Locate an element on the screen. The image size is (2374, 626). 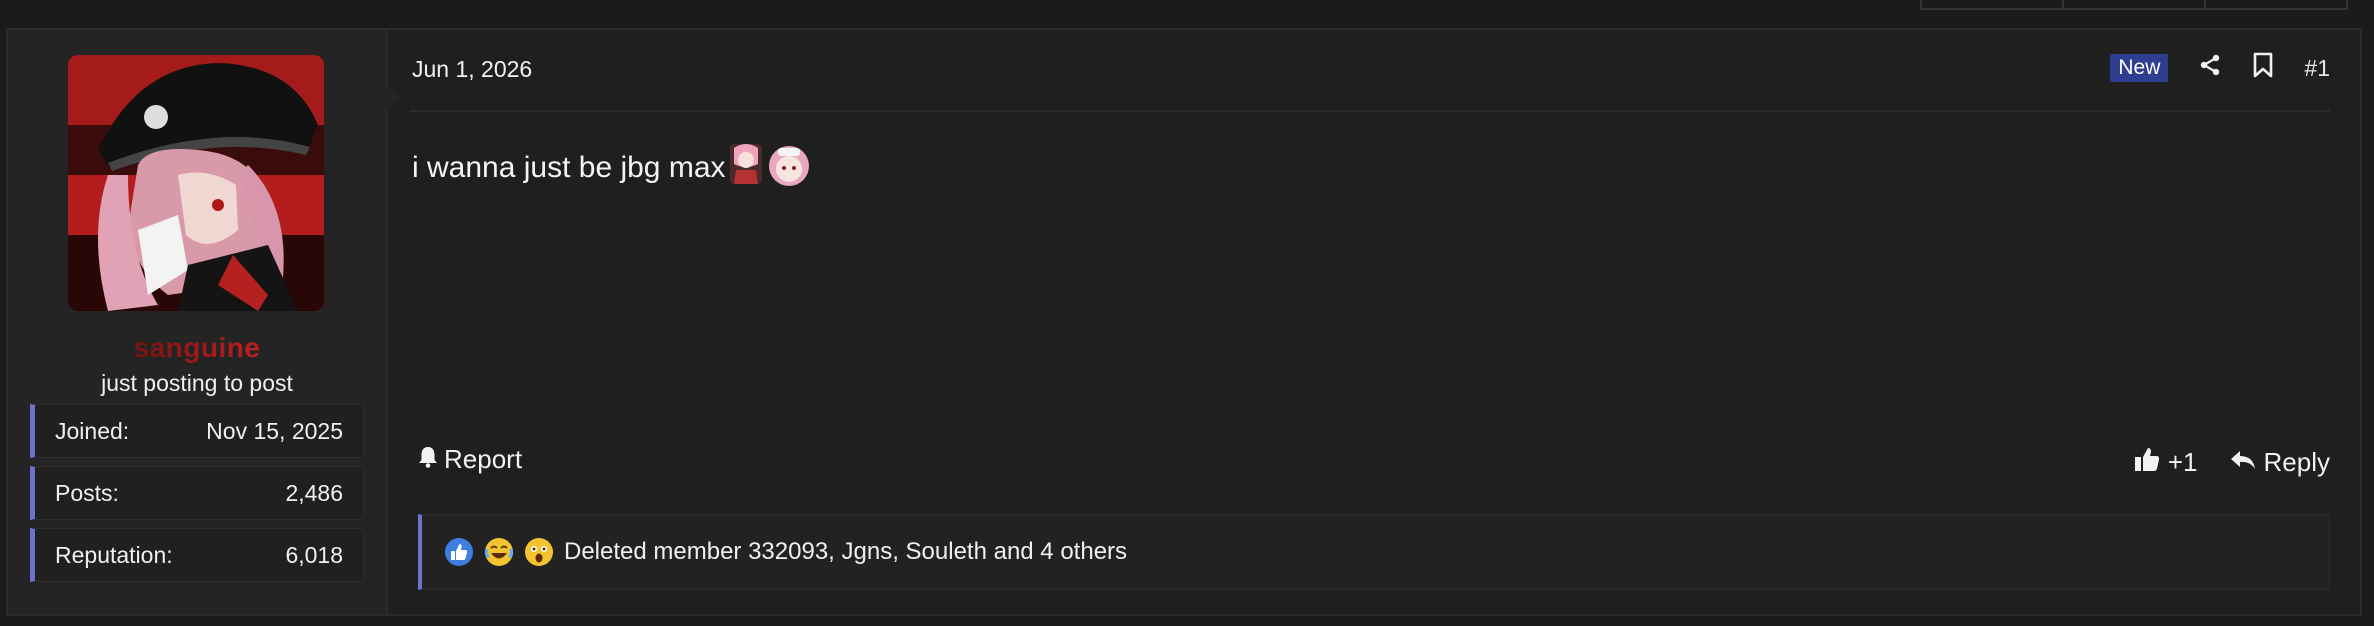
user-title: just posting to post is located at coordinates (197, 383).